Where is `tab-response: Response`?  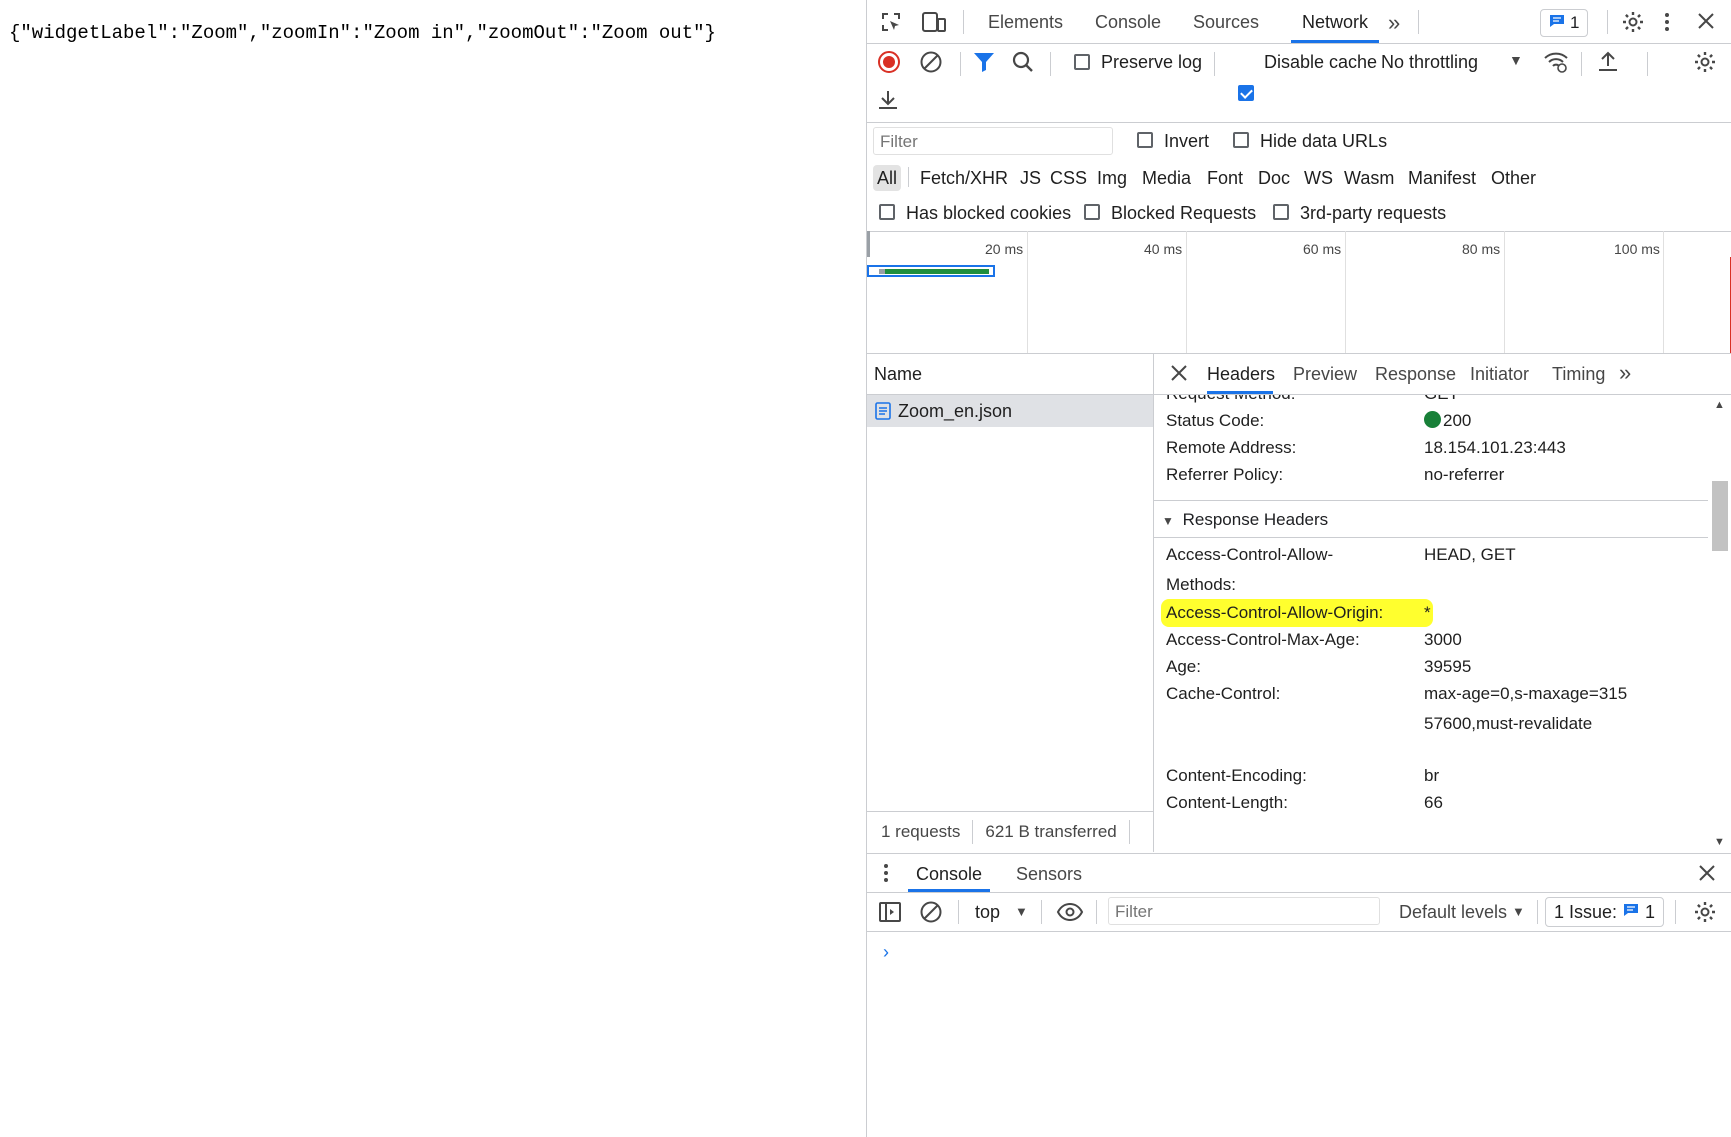 tab-response: Response is located at coordinates (1415, 374).